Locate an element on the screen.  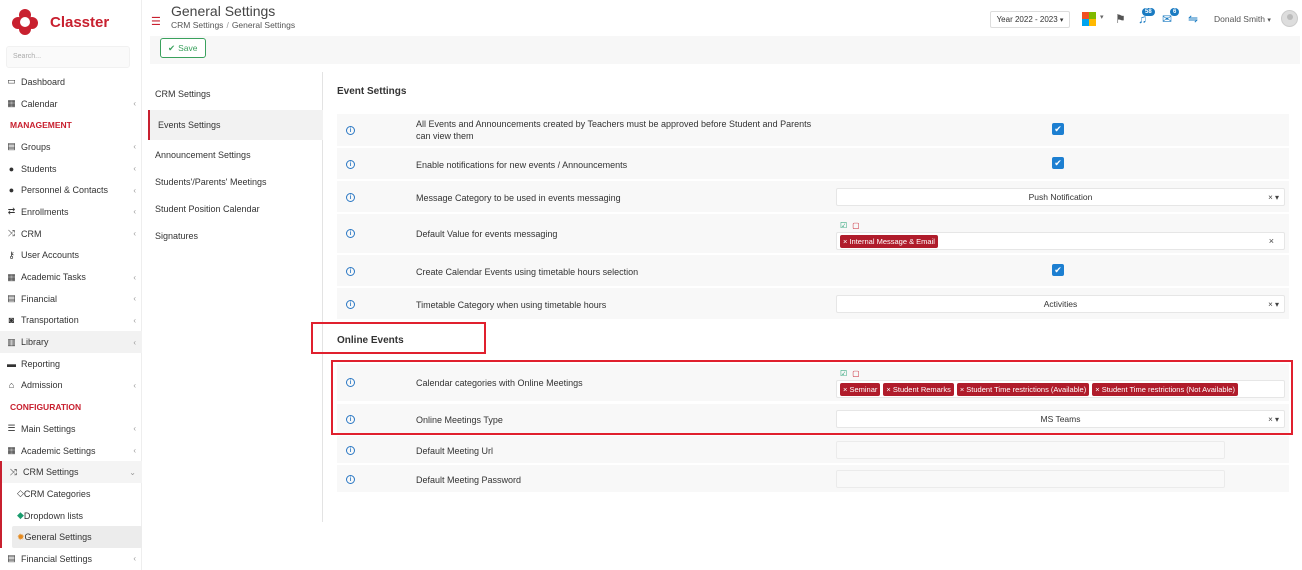
default-meeting-url-input is located at coordinates (1030, 450).